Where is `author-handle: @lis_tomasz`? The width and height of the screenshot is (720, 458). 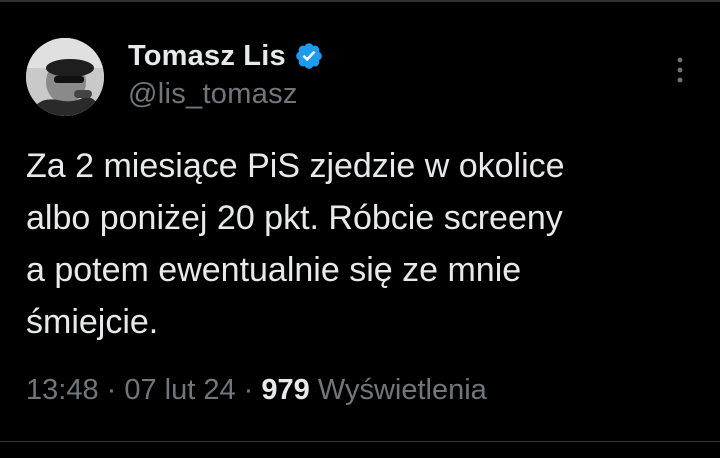 author-handle: @lis_tomasz is located at coordinates (226, 94).